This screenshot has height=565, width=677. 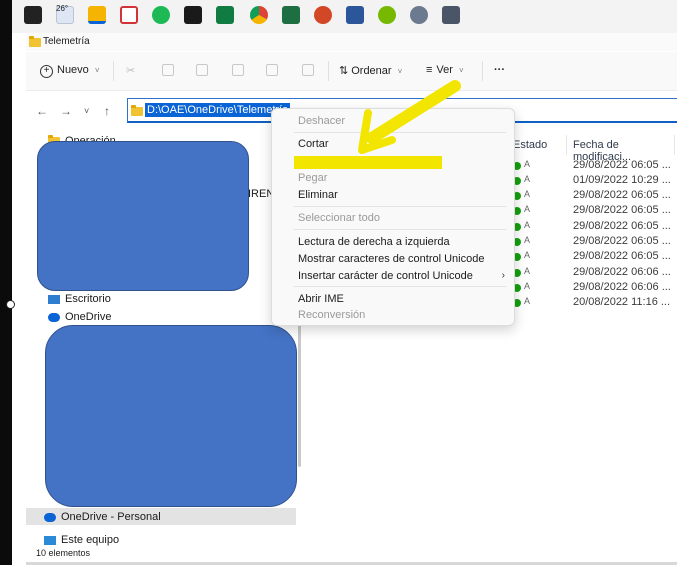 What do you see at coordinates (54, 299) in the screenshot?
I see `desktop-icon` at bounding box center [54, 299].